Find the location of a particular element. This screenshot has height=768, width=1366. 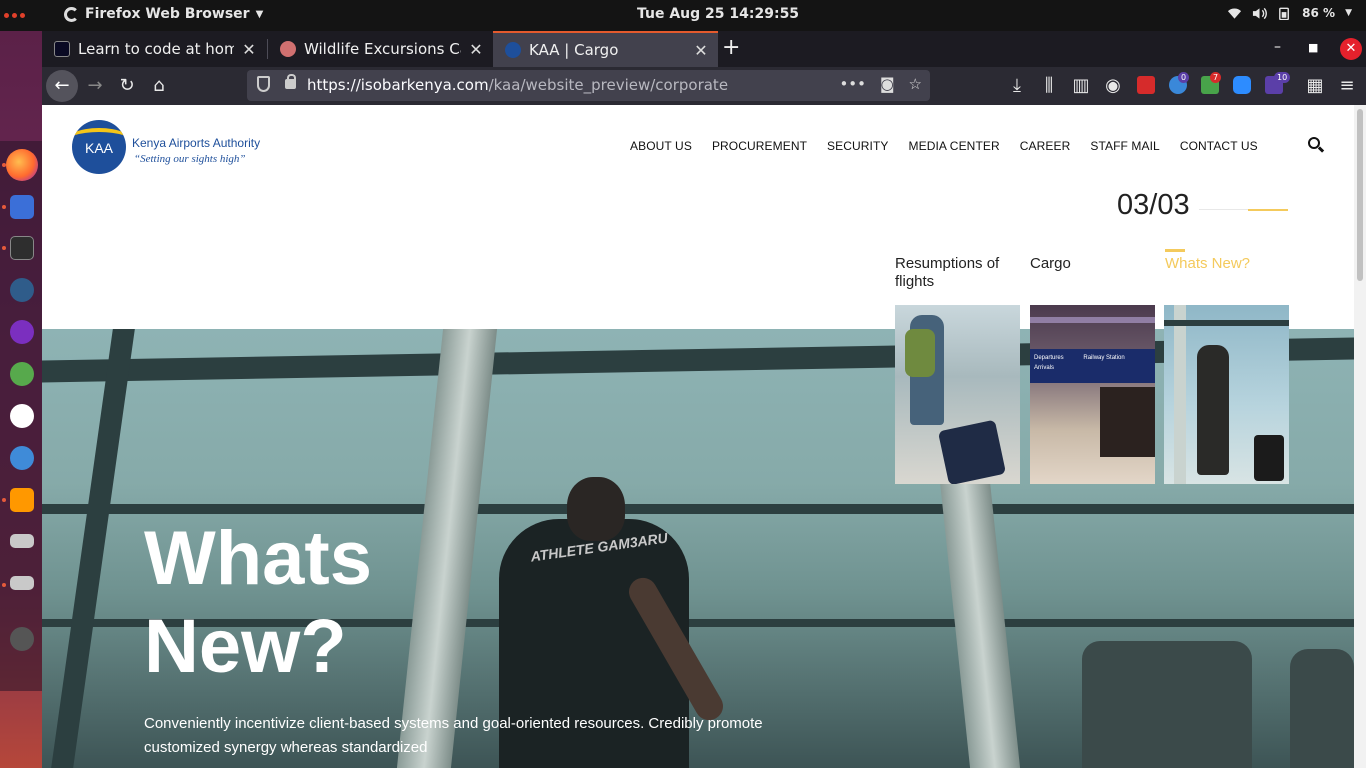

slide-tab-whats-new: Whats New? is located at coordinates (1225, 264).